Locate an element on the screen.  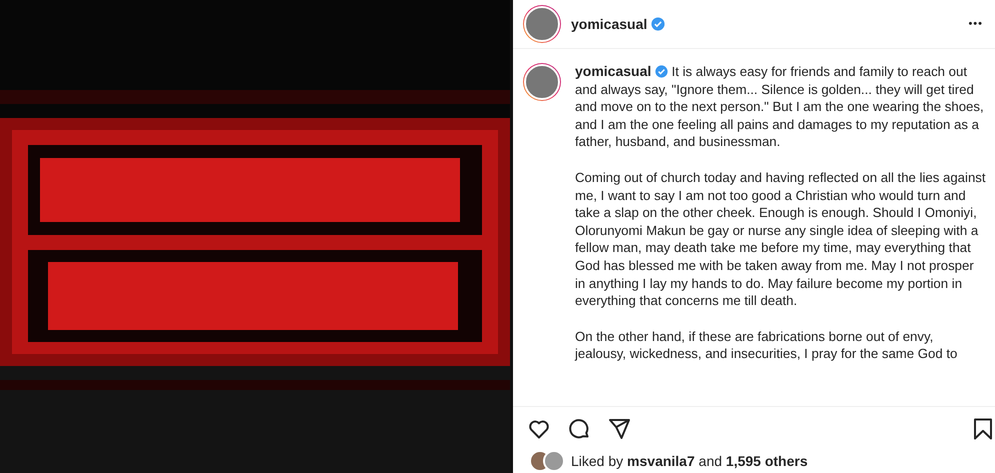
more-options-button: ••• is located at coordinates (975, 24).